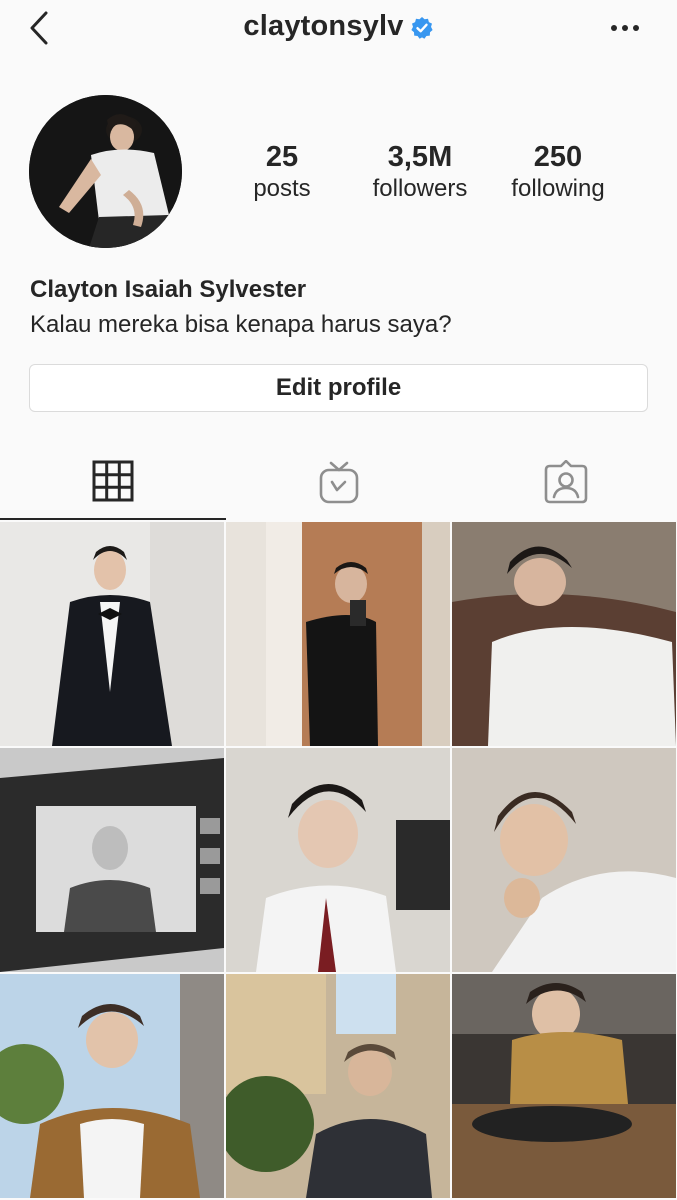 The image size is (677, 1200). I want to click on profile-full-name: Clayton Isaiah Sylvester, so click(168, 289).